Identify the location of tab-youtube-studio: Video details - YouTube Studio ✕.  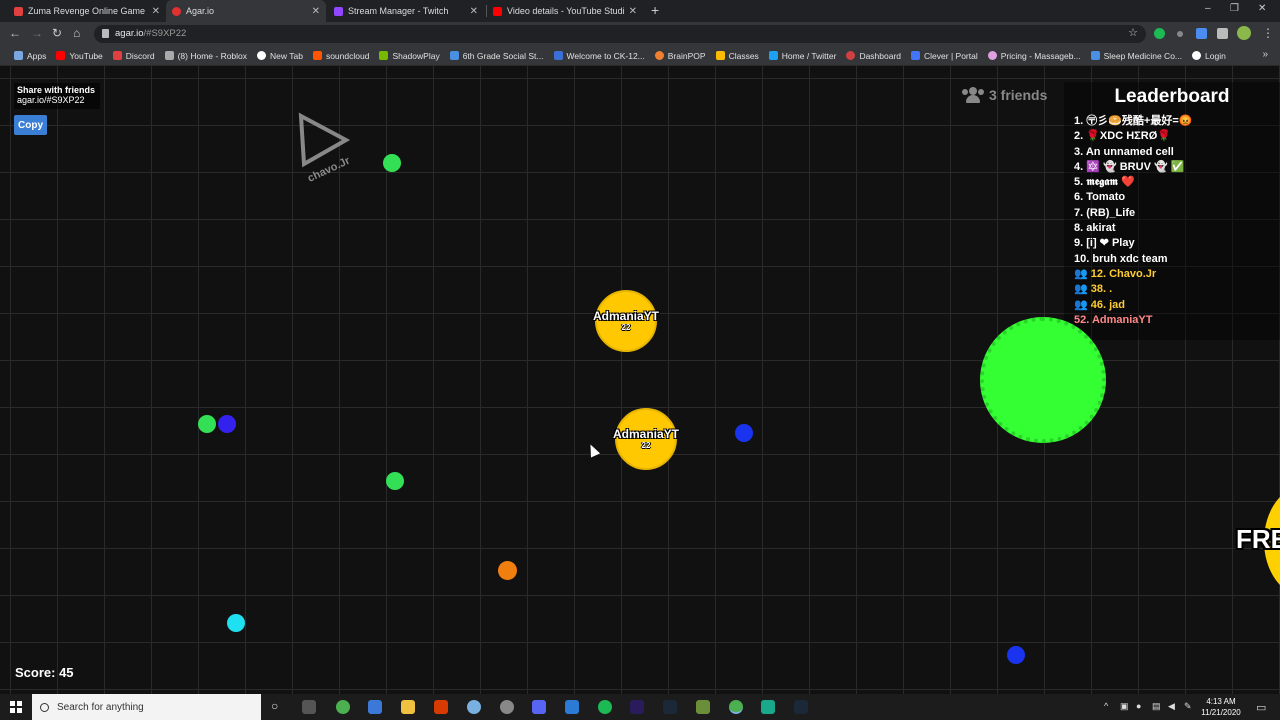
(565, 11).